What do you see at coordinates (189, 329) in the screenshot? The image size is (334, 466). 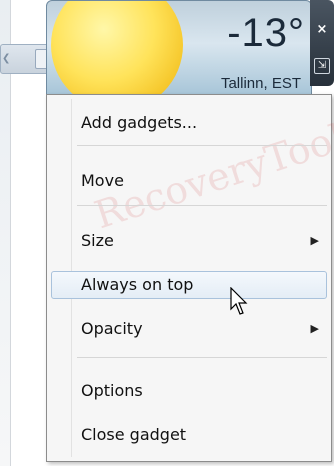 I see `menu-item-opacity: Opacity ▶` at bounding box center [189, 329].